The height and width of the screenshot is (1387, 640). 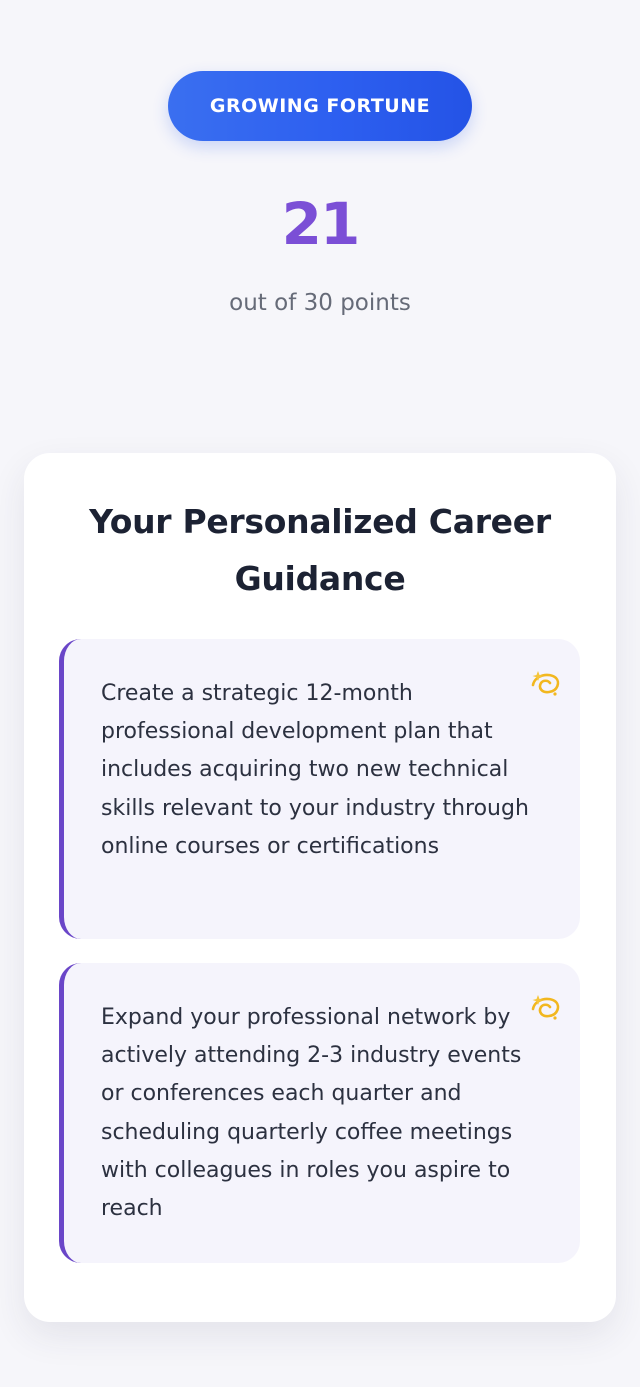 I want to click on fortune-badge: GROWING FORTUNE, so click(x=320, y=106).